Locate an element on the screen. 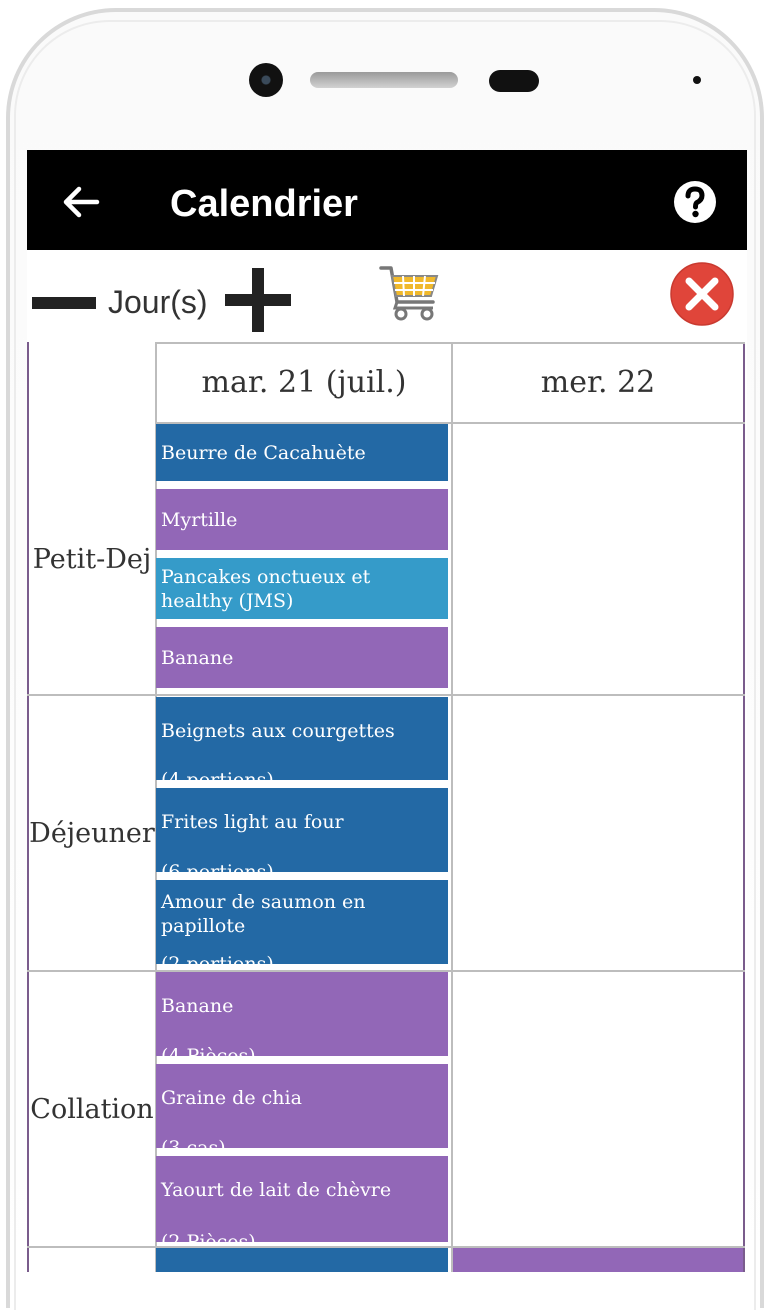 The image size is (770, 1310). day-header: mer. 22 is located at coordinates (598, 382).